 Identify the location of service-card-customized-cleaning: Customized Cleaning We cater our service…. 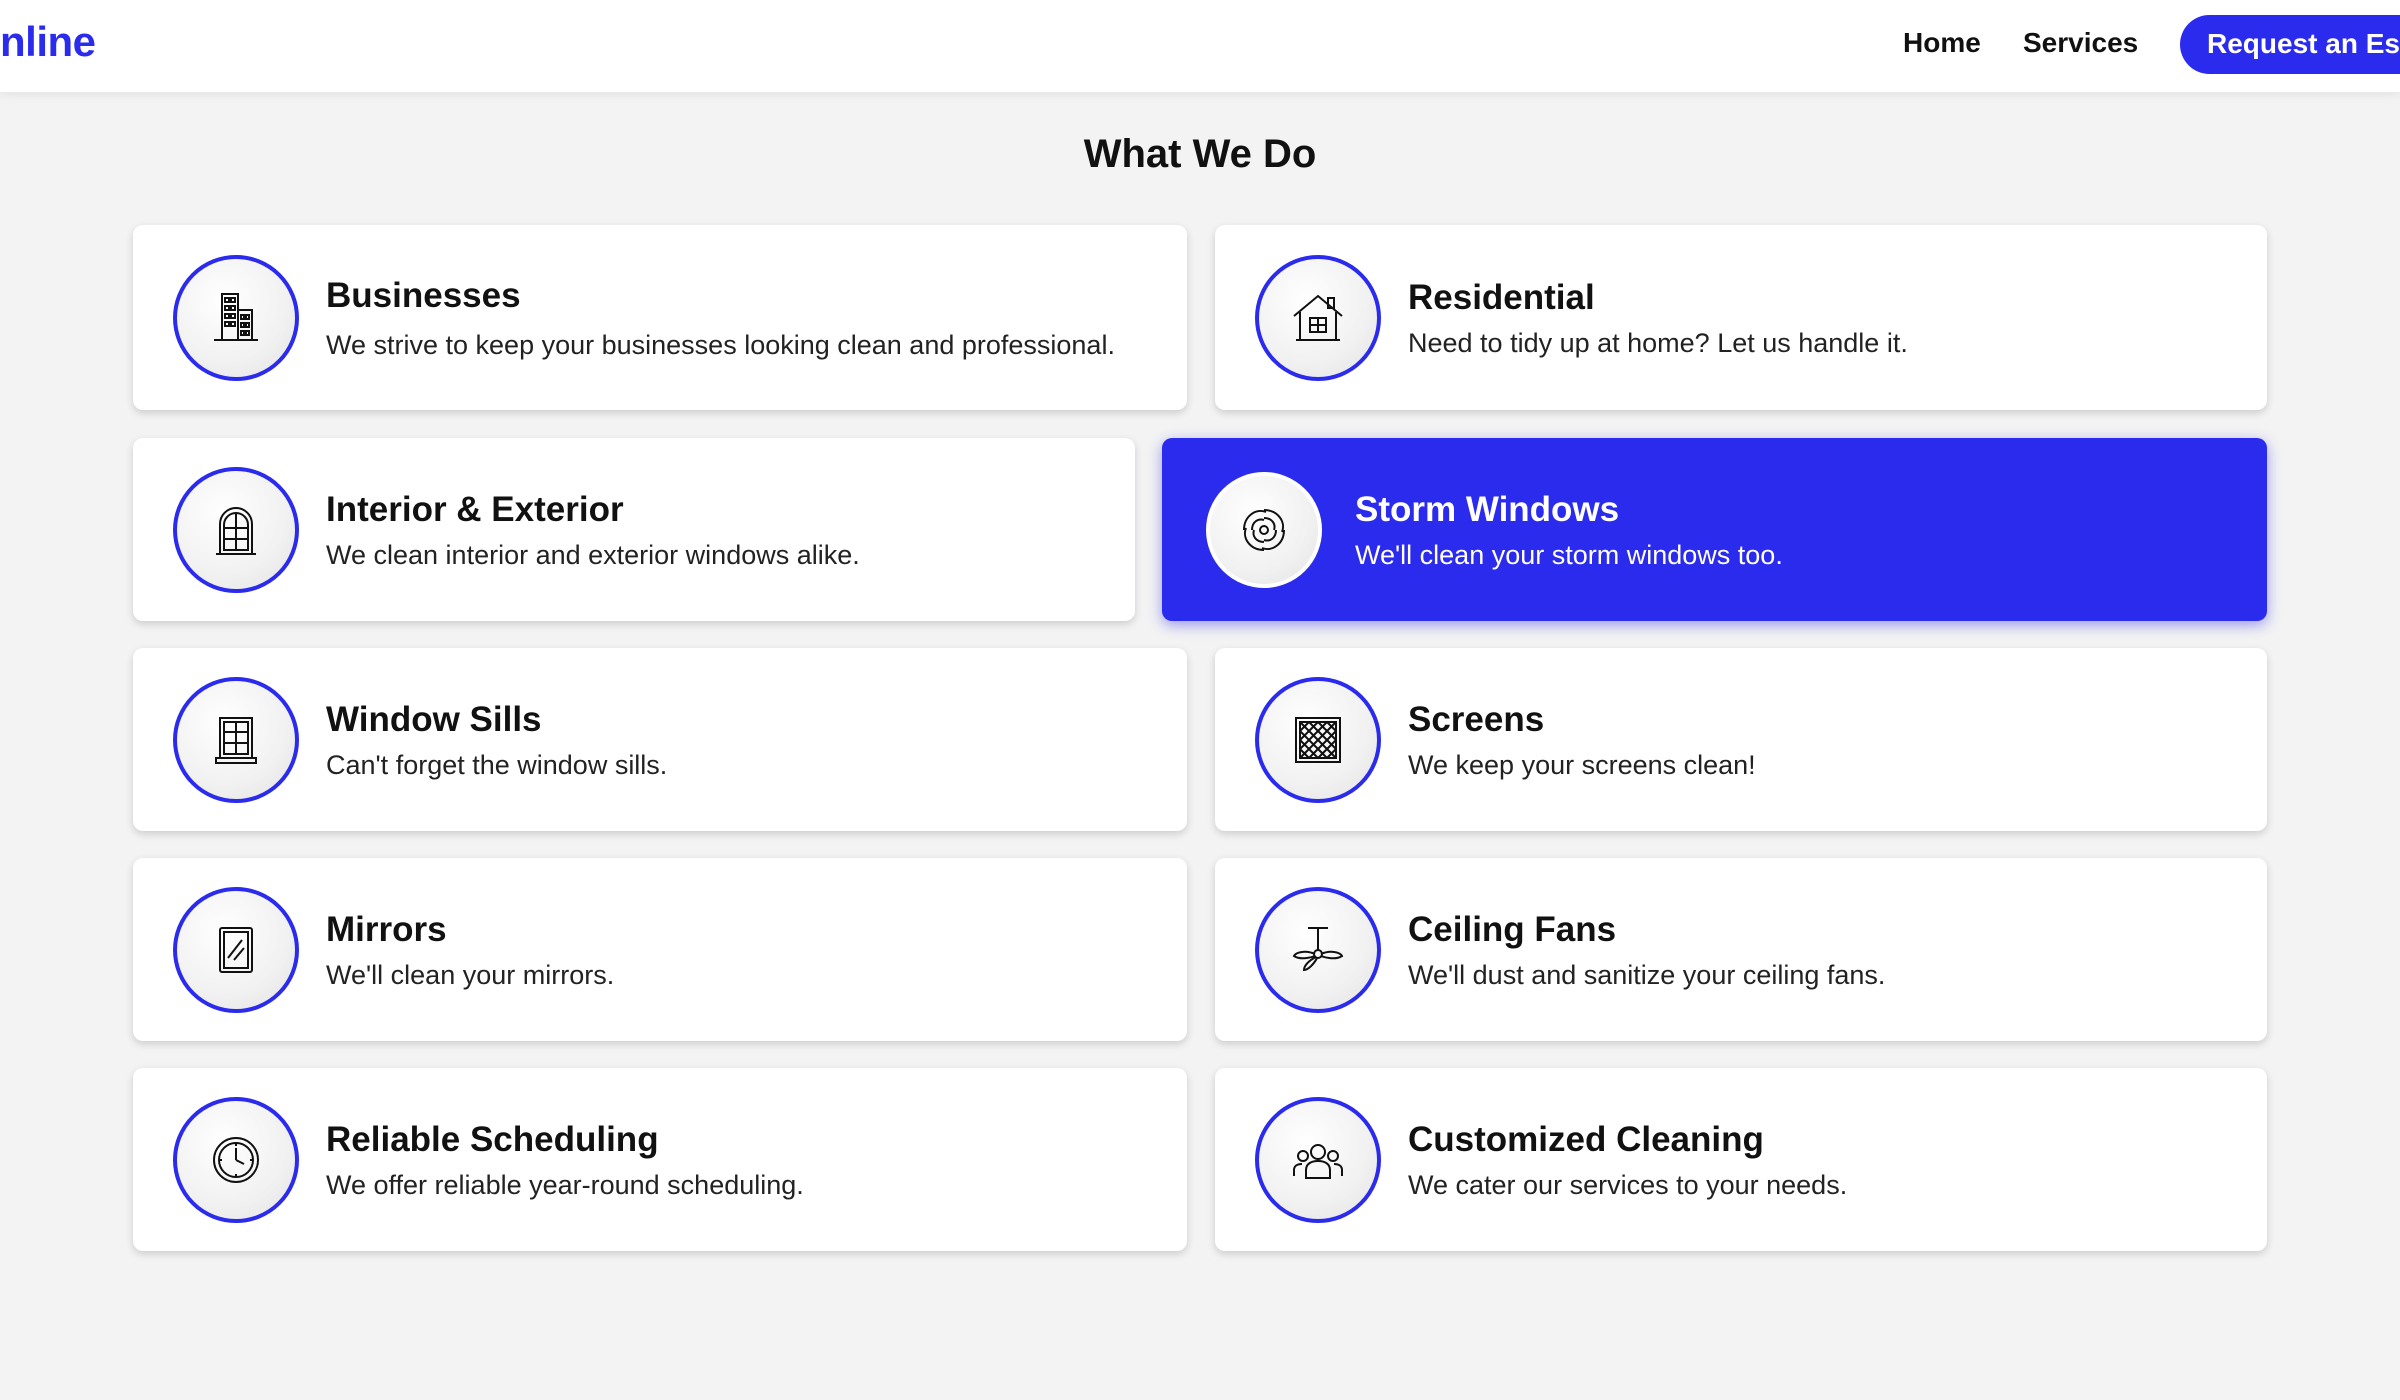
(1741, 1159).